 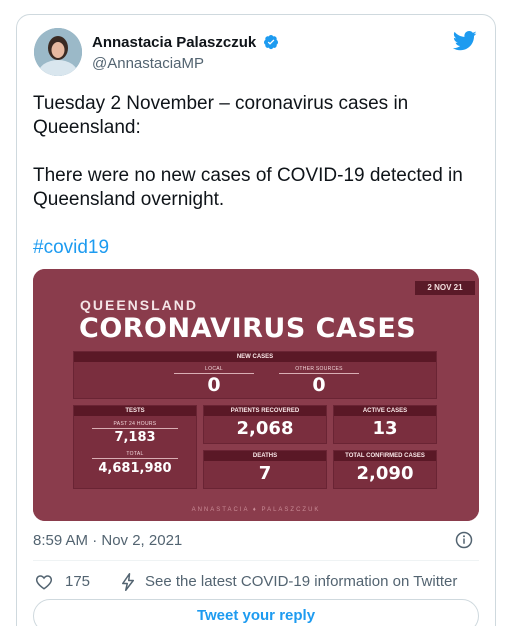 I want to click on confirmed-value: 2,090, so click(x=385, y=473).